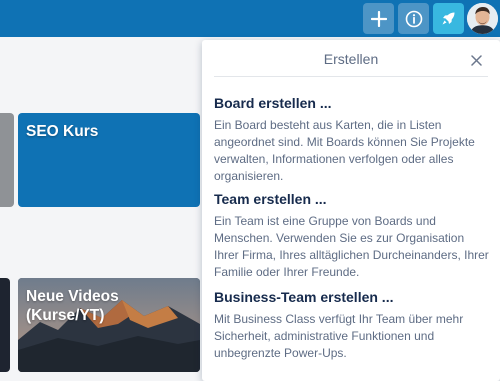  I want to click on avatar-photo, so click(482, 18).